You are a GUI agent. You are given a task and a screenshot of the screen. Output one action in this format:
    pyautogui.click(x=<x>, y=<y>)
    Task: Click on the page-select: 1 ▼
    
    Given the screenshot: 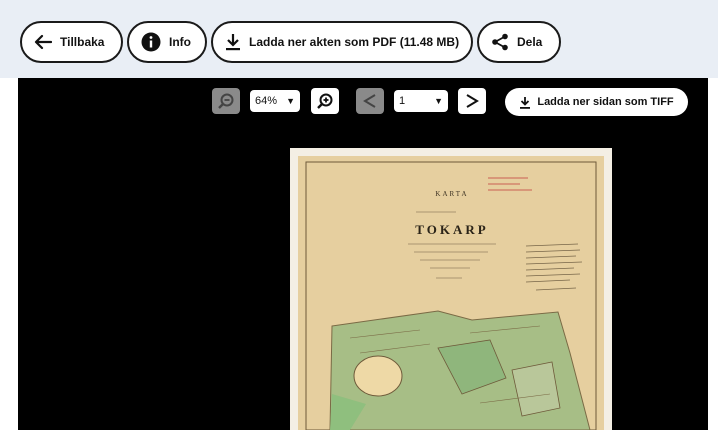 What is the action you would take?
    pyautogui.click(x=421, y=101)
    